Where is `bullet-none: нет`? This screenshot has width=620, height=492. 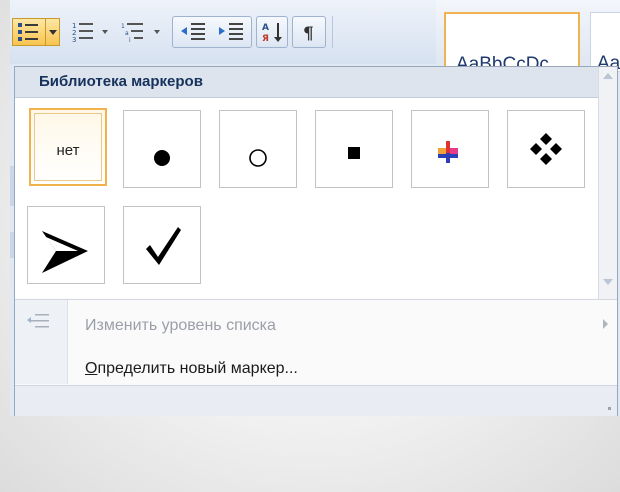
bullet-none: нет is located at coordinates (68, 147).